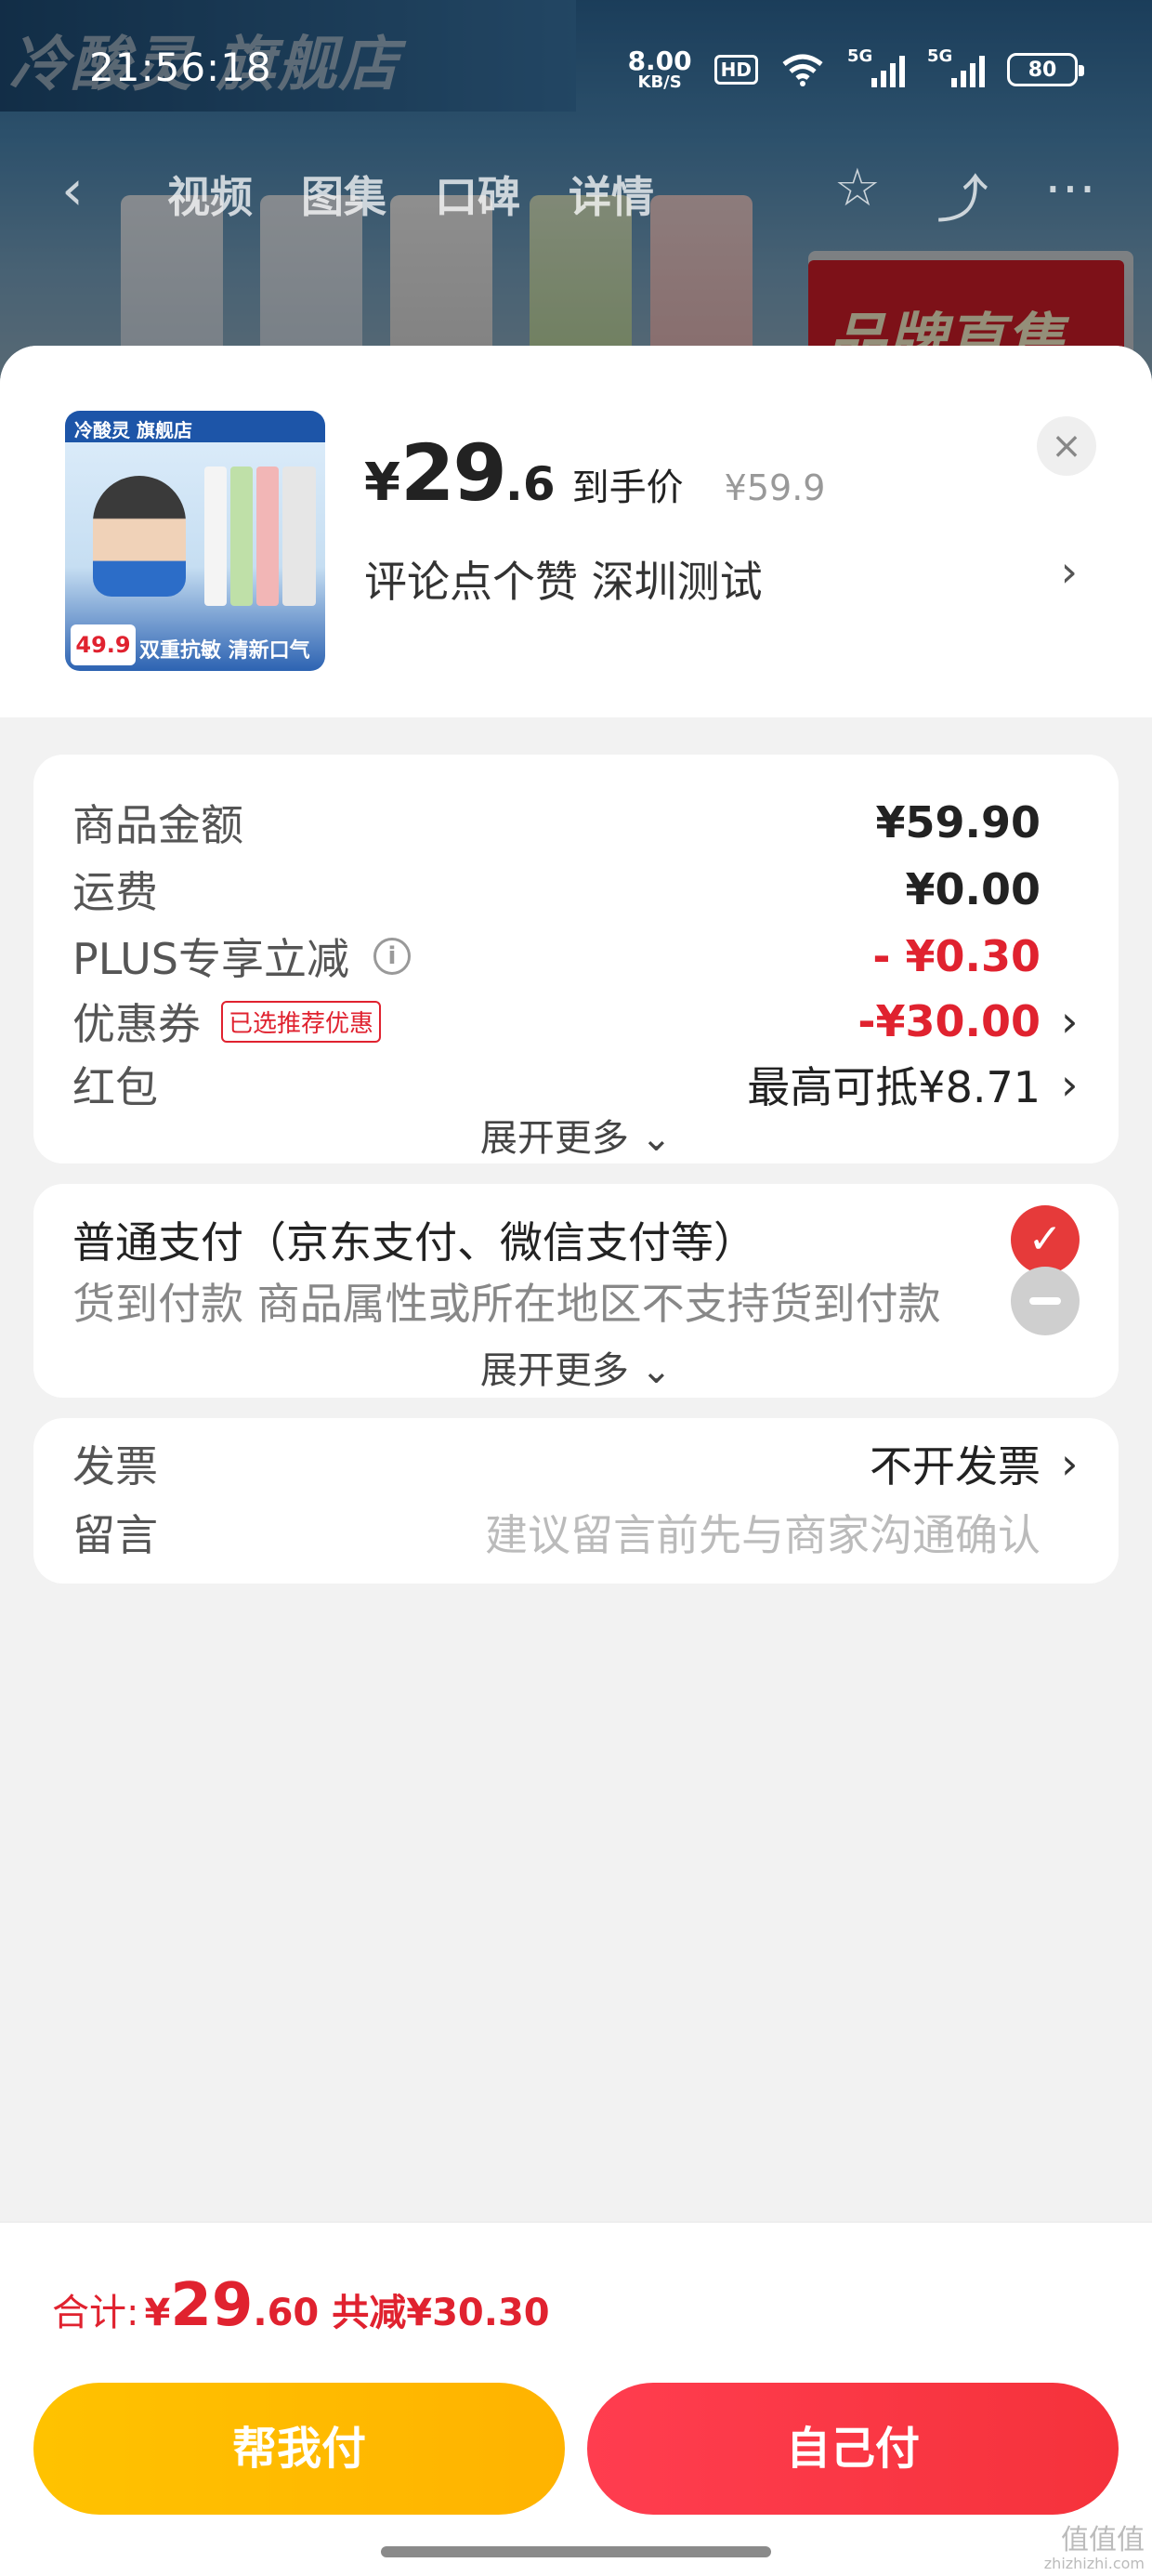 This screenshot has height=2576, width=1152. What do you see at coordinates (136, 1024) in the screenshot?
I see `coupon-label: 优惠券` at bounding box center [136, 1024].